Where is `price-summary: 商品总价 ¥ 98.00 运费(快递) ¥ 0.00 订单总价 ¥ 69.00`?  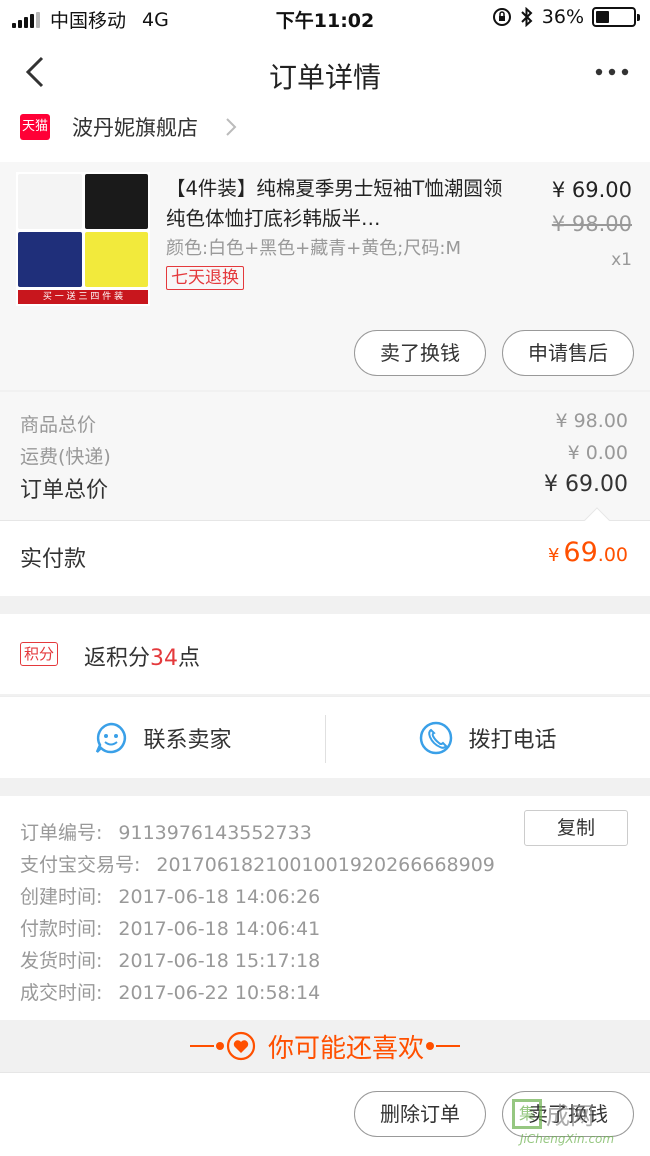 price-summary: 商品总价 ¥ 98.00 运费(快递) ¥ 0.00 订单总价 ¥ 69.00 is located at coordinates (325, 456).